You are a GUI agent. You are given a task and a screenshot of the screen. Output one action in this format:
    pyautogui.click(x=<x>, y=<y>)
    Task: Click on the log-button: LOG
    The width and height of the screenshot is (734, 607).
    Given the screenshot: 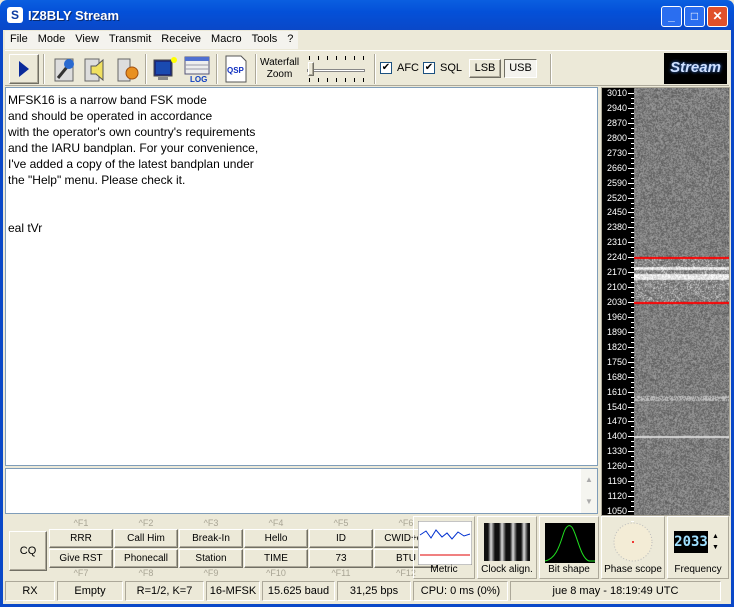 What is the action you would take?
    pyautogui.click(x=197, y=69)
    